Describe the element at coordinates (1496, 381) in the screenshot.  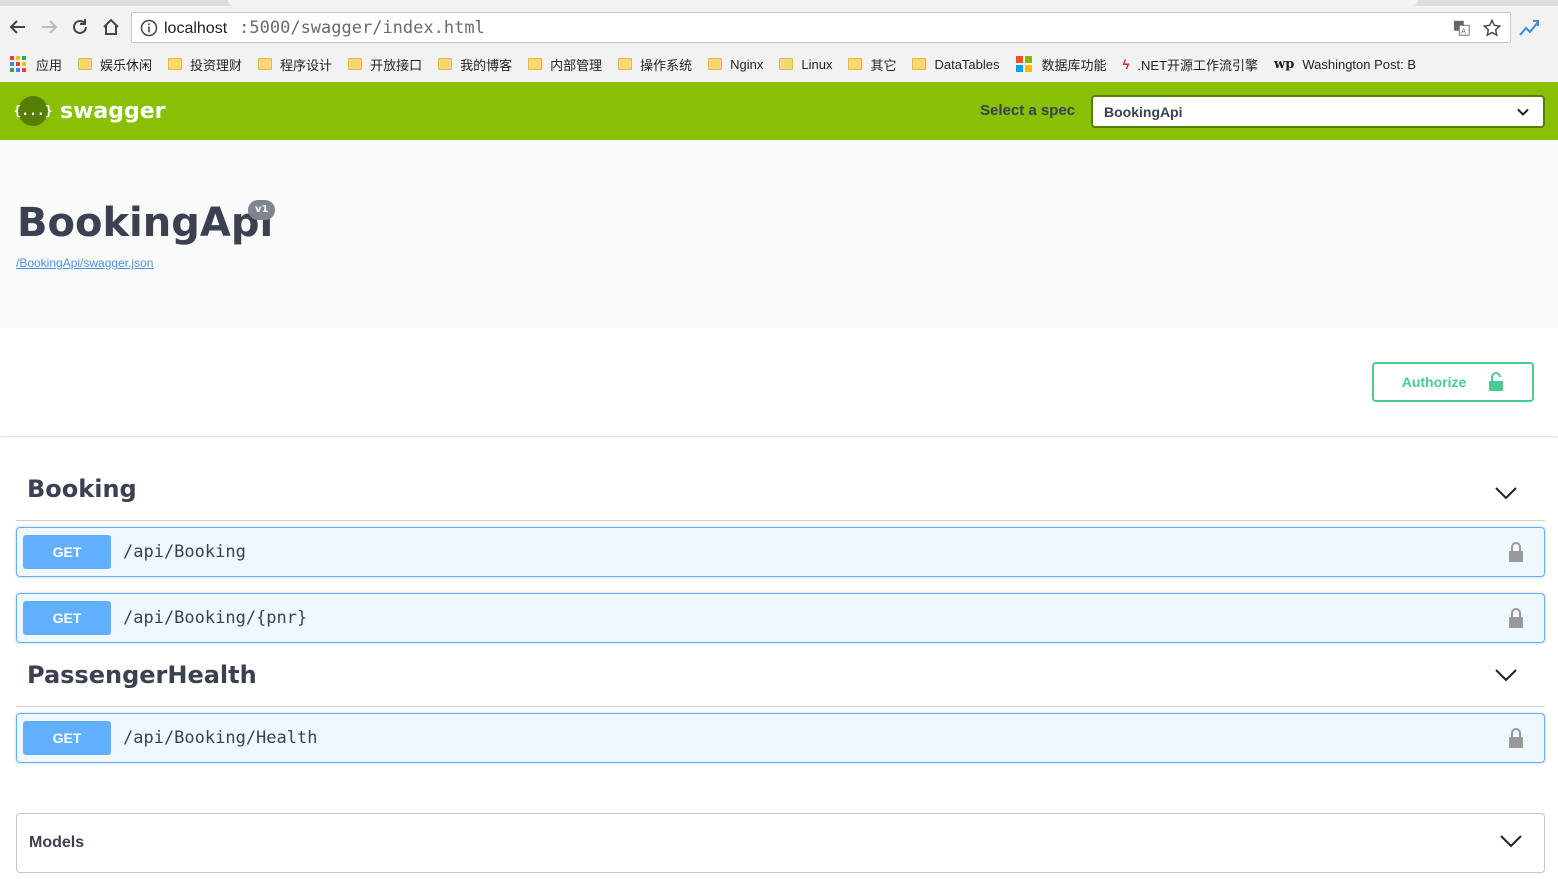
I see `unlocked-icon` at that location.